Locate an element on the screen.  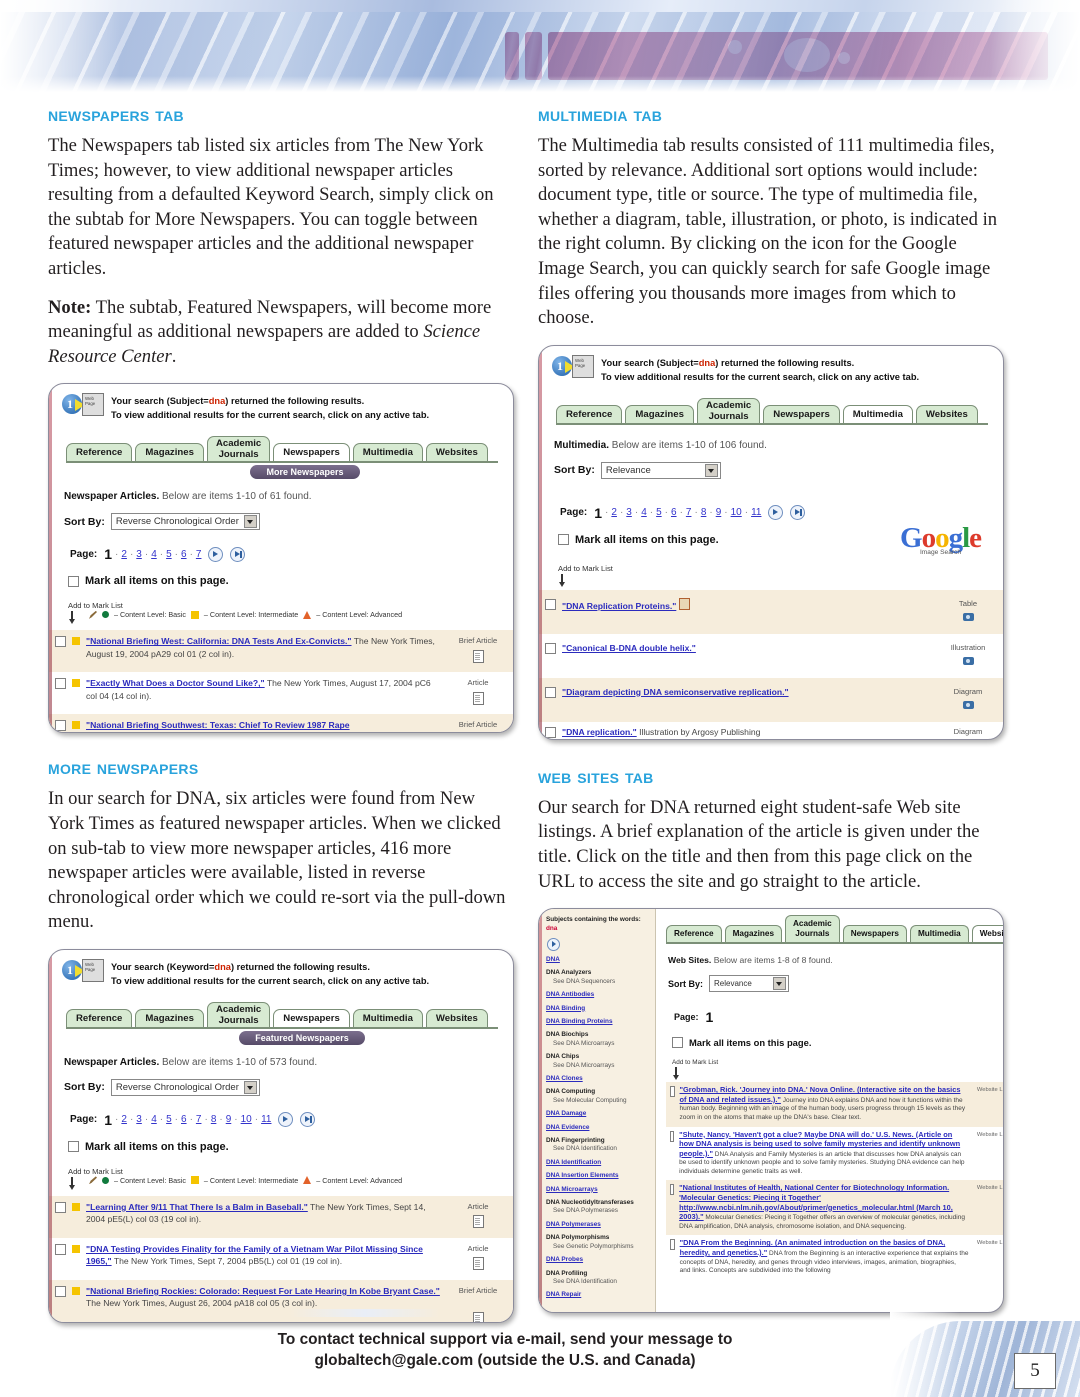
subject-see: See Molecular Computing is located at coordinates (598, 1101).